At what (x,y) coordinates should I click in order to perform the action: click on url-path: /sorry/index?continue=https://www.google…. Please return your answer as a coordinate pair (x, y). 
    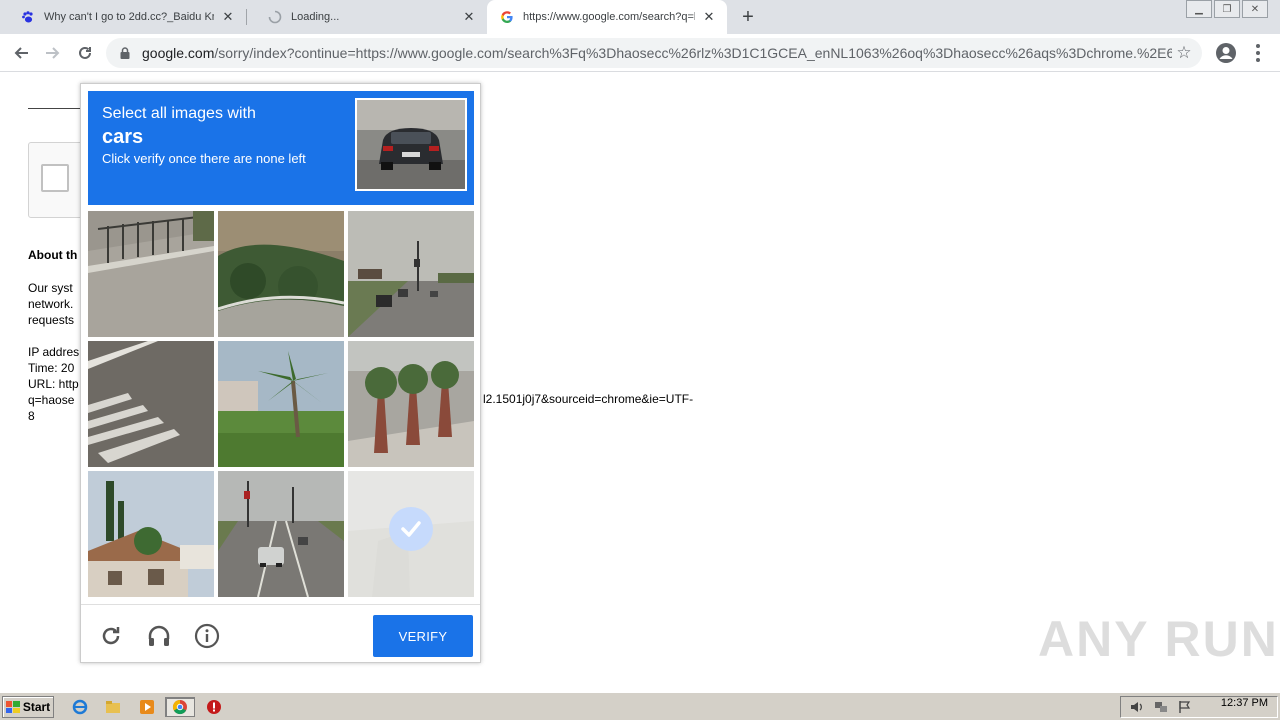
    Looking at the image, I should click on (693, 53).